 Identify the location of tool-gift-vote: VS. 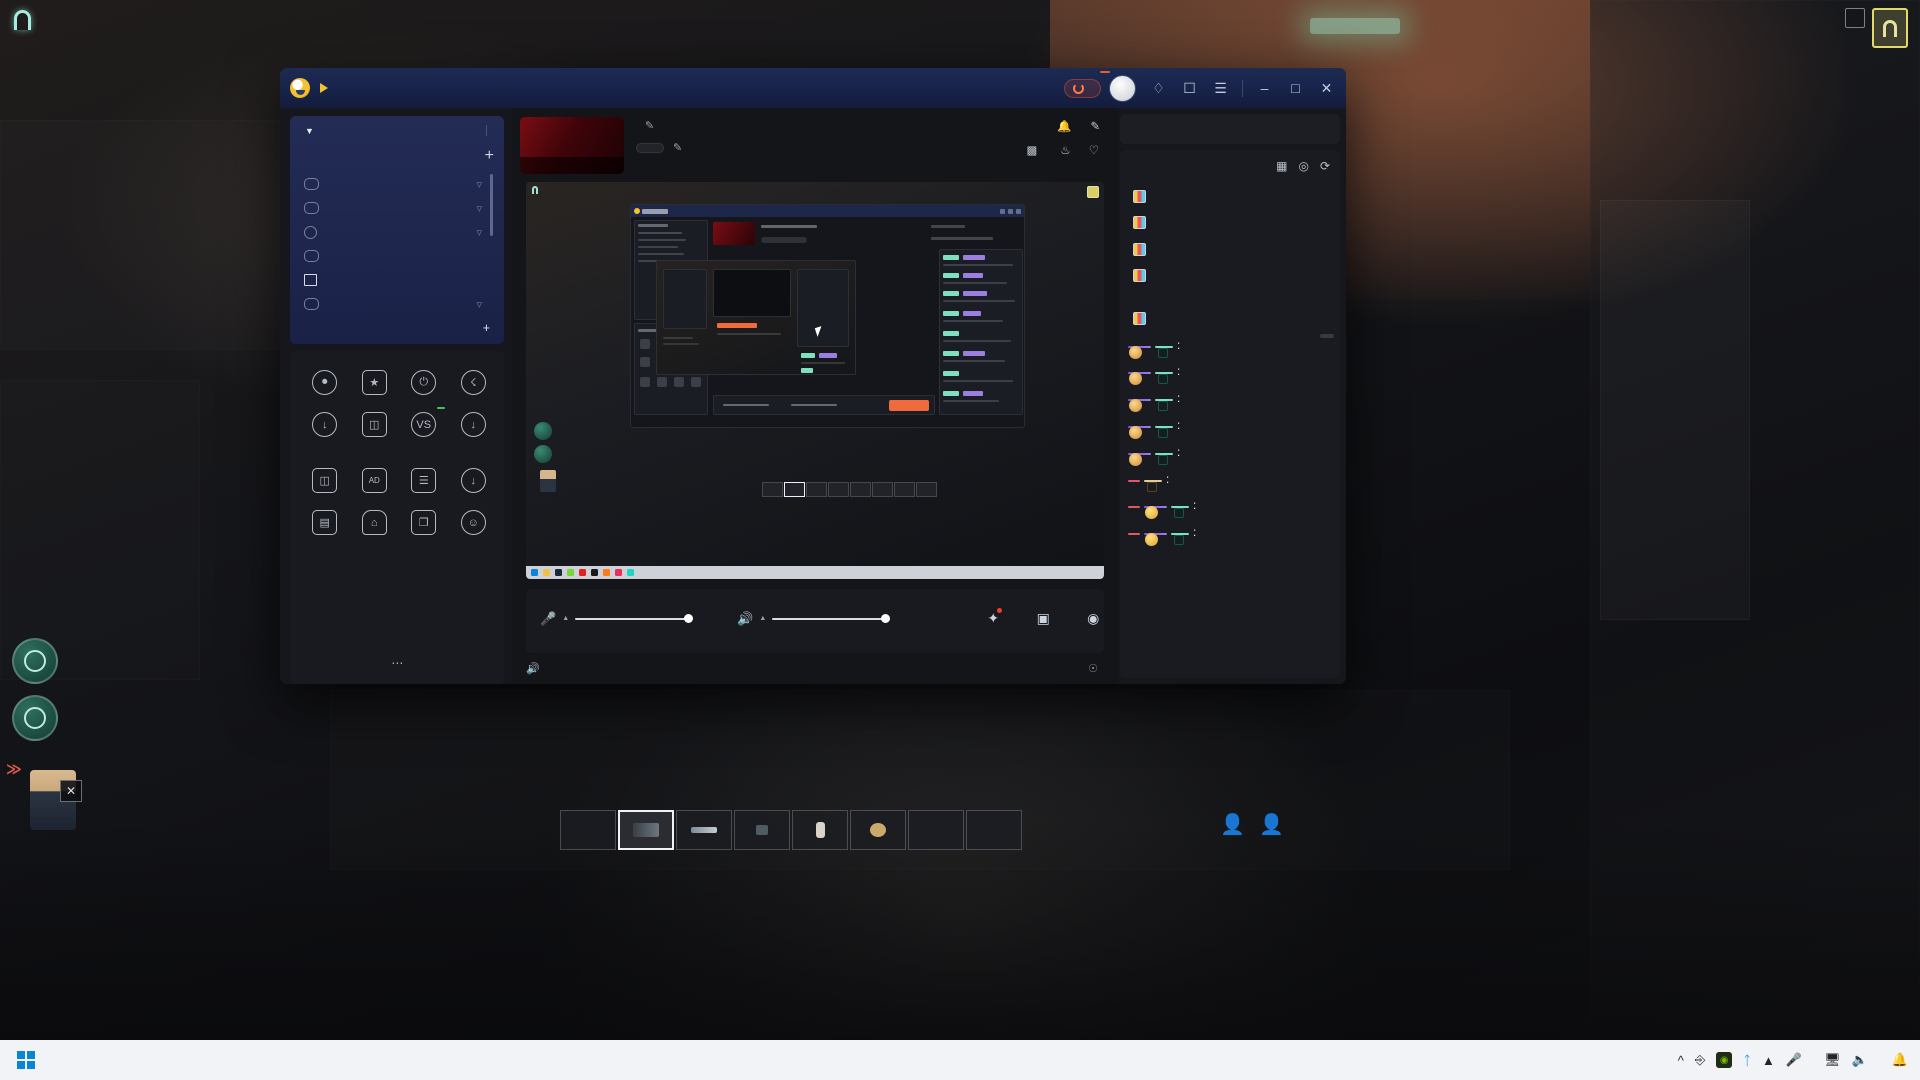
(424, 424).